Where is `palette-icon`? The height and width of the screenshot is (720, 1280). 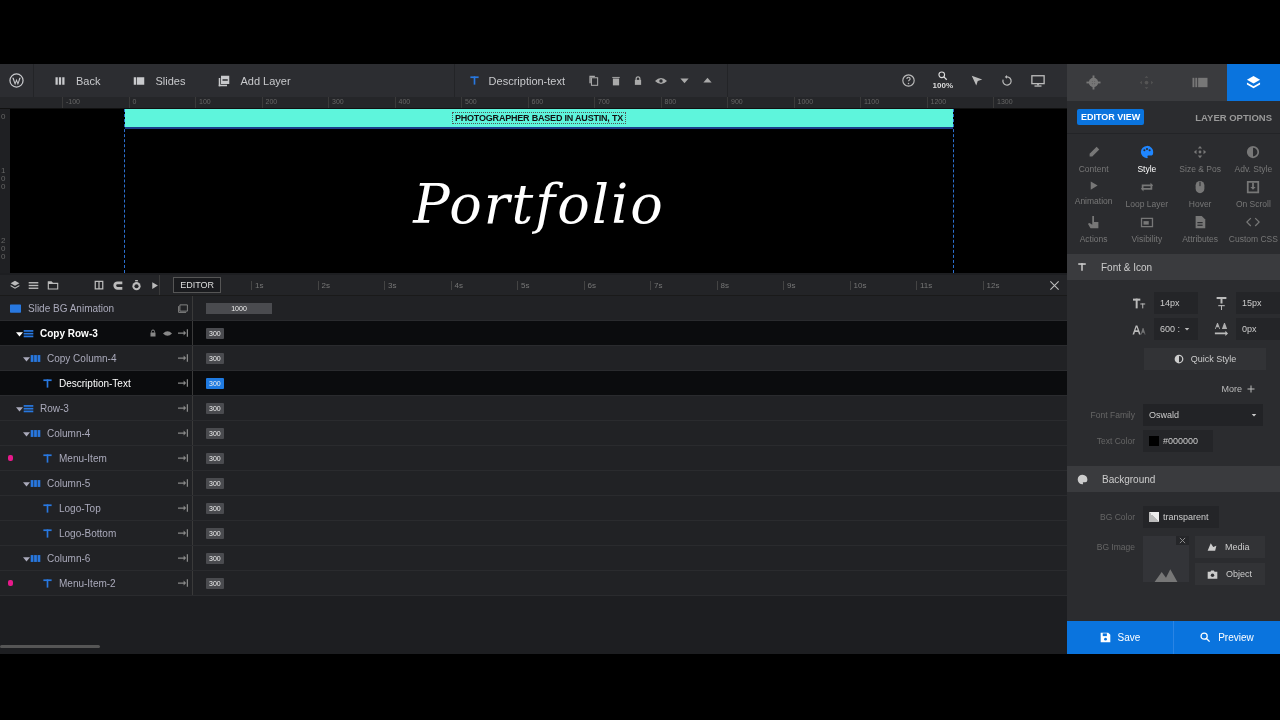
palette-icon is located at coordinates (1146, 152).